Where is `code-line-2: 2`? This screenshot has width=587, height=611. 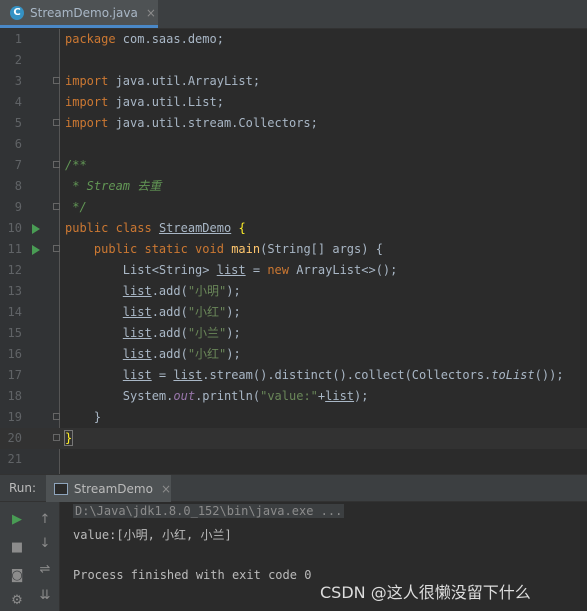
code-line-2: 2 is located at coordinates (293, 60).